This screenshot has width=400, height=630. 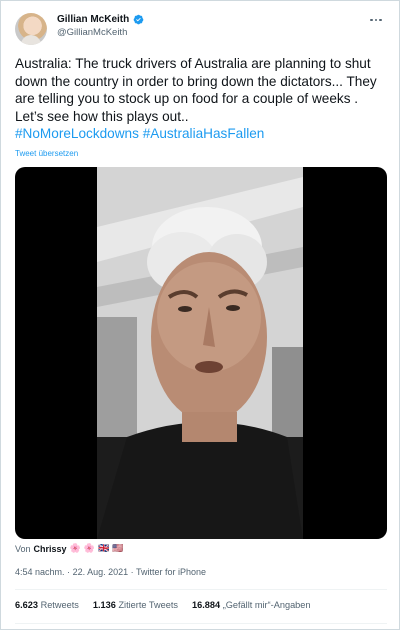 I want to click on hashtag-list: #NoMoreLockdowns #AustraliaHasFallen, so click(x=201, y=134).